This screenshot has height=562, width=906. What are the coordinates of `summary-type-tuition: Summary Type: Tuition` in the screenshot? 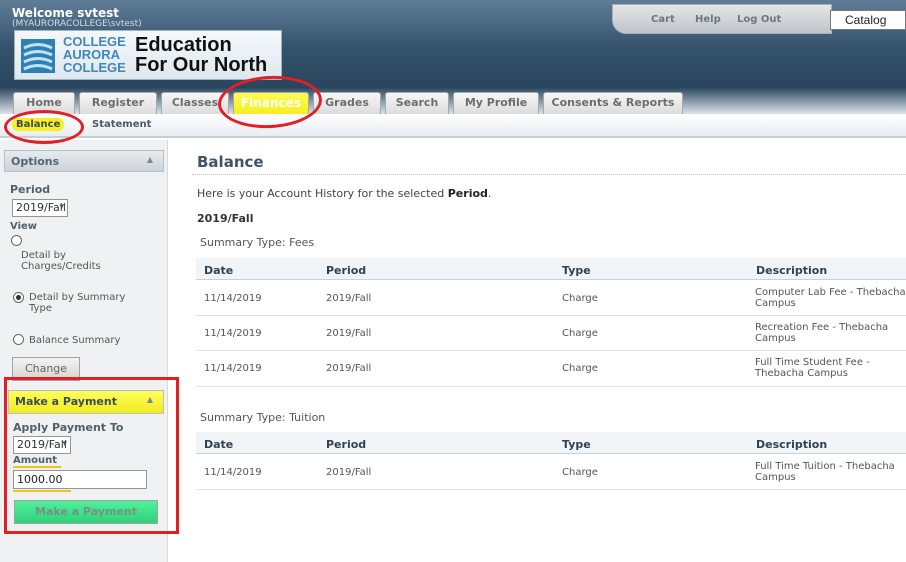 It's located at (263, 417).